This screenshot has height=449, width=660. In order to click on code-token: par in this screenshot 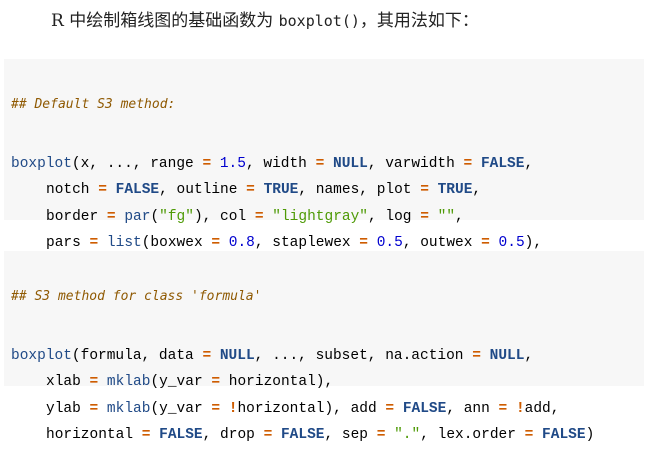, I will do `click(137, 216)`.